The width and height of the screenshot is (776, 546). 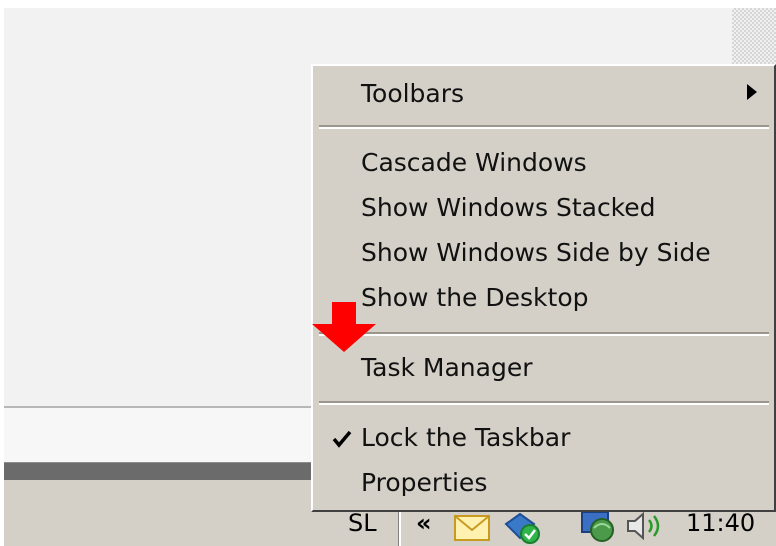 What do you see at coordinates (600, 526) in the screenshot?
I see `network-icon` at bounding box center [600, 526].